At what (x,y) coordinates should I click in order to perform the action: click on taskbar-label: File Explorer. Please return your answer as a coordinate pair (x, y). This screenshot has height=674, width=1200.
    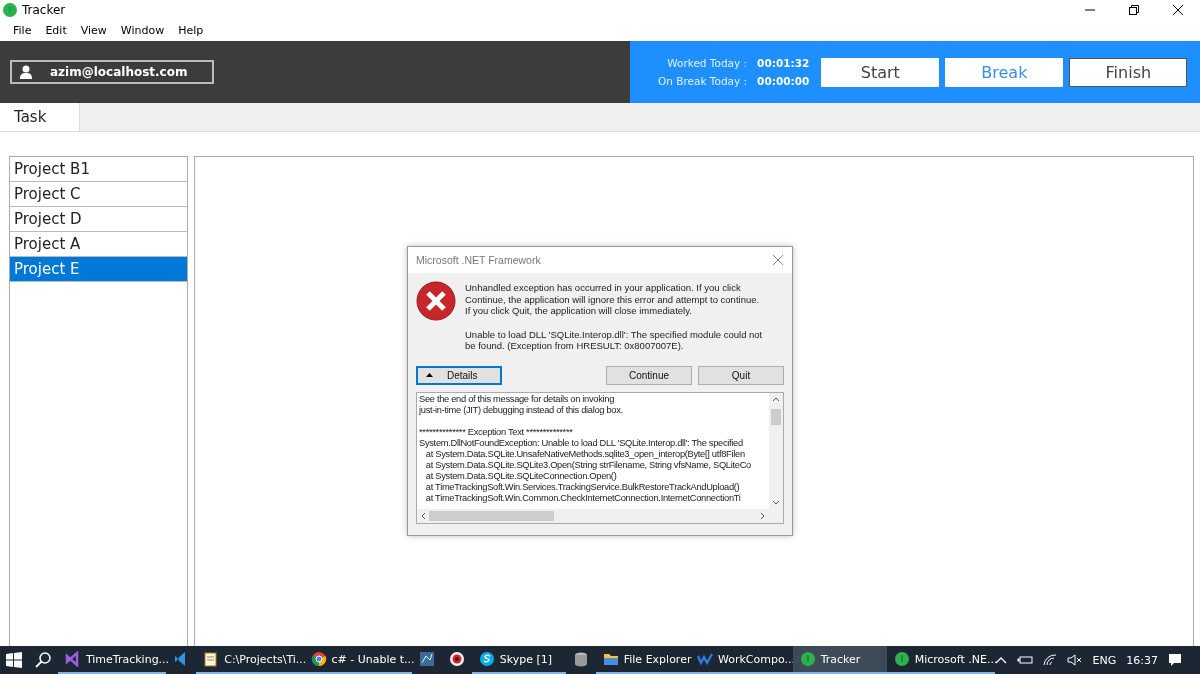
    Looking at the image, I should click on (657, 659).